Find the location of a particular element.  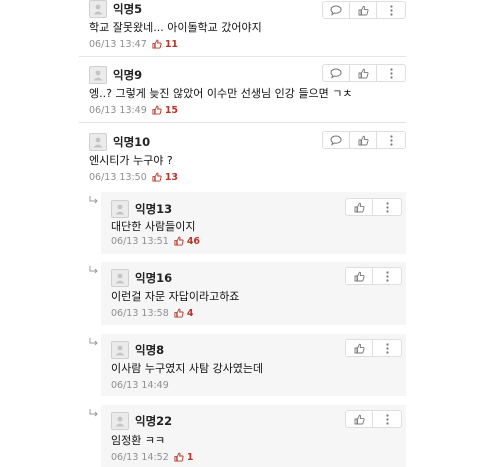

reply-meta: 06/13 13:51 46 is located at coordinates (155, 243).